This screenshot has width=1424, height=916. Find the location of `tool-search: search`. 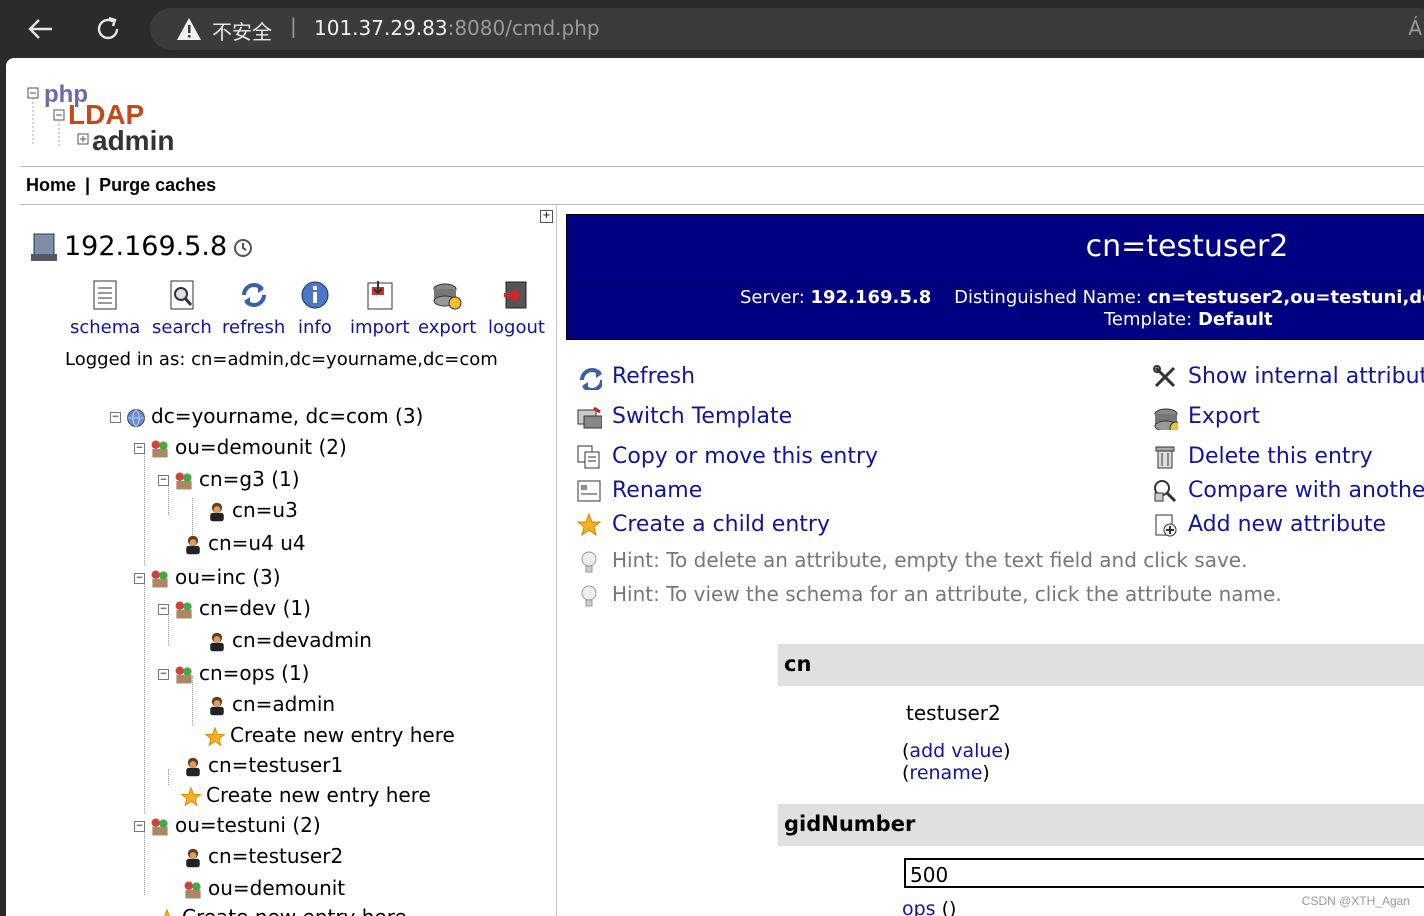

tool-search: search is located at coordinates (182, 308).